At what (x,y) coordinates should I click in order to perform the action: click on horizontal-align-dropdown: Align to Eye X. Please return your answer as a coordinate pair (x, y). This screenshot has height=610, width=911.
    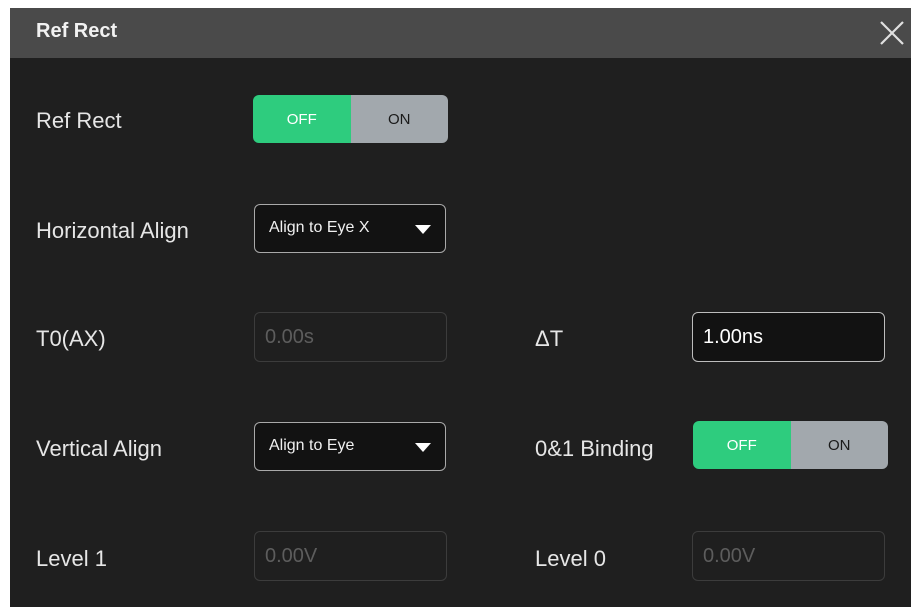
    Looking at the image, I should click on (350, 228).